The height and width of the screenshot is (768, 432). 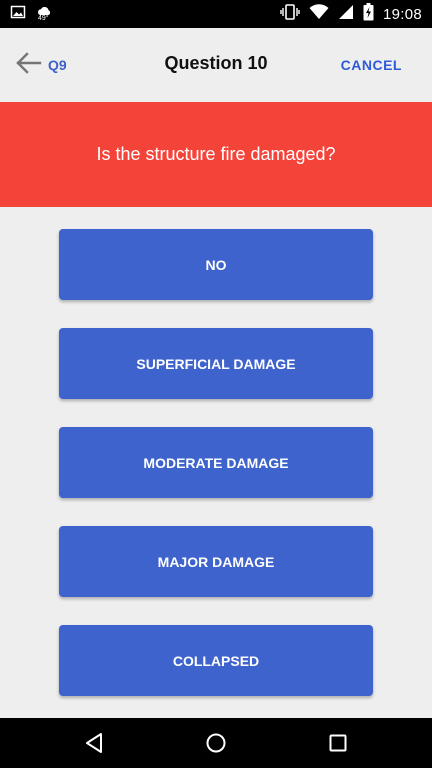 I want to click on question-text: Is the structure fire damaged?, so click(x=216, y=154).